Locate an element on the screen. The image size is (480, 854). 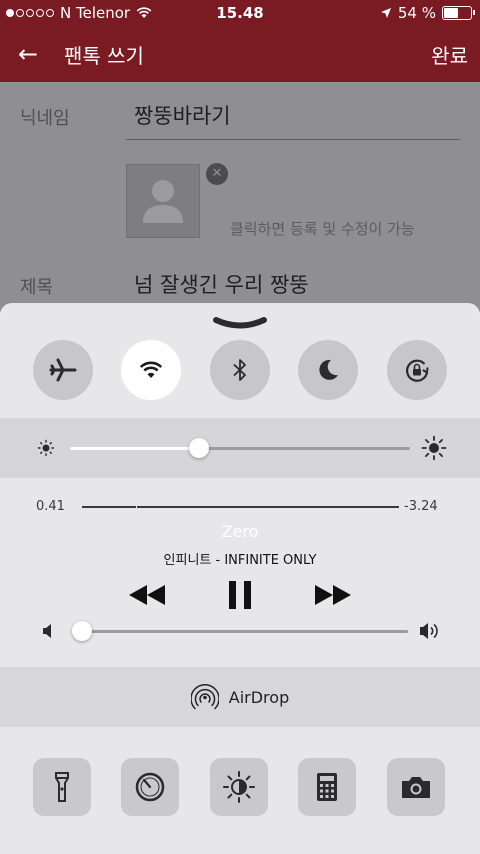
brightness-low-icon is located at coordinates (46, 448).